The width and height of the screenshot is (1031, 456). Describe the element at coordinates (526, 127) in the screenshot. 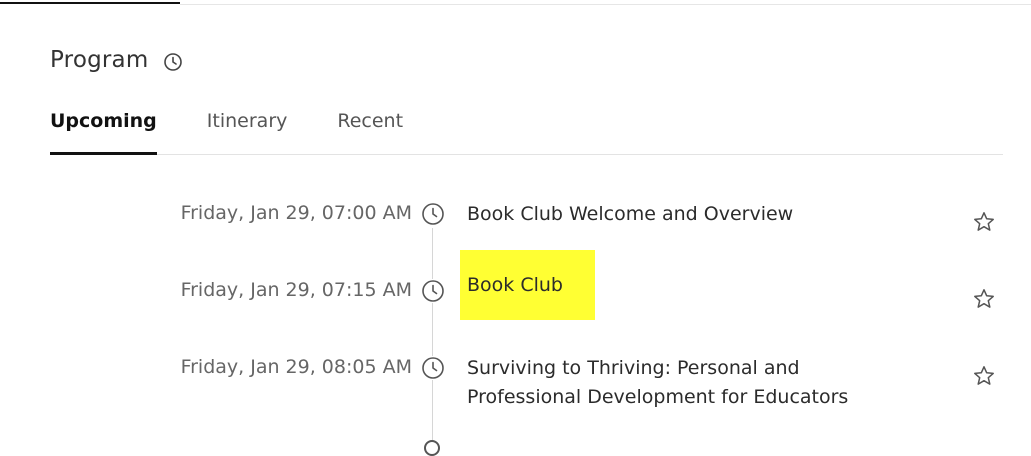

I see `tab-bar: Upcoming Itinerary Recent` at that location.